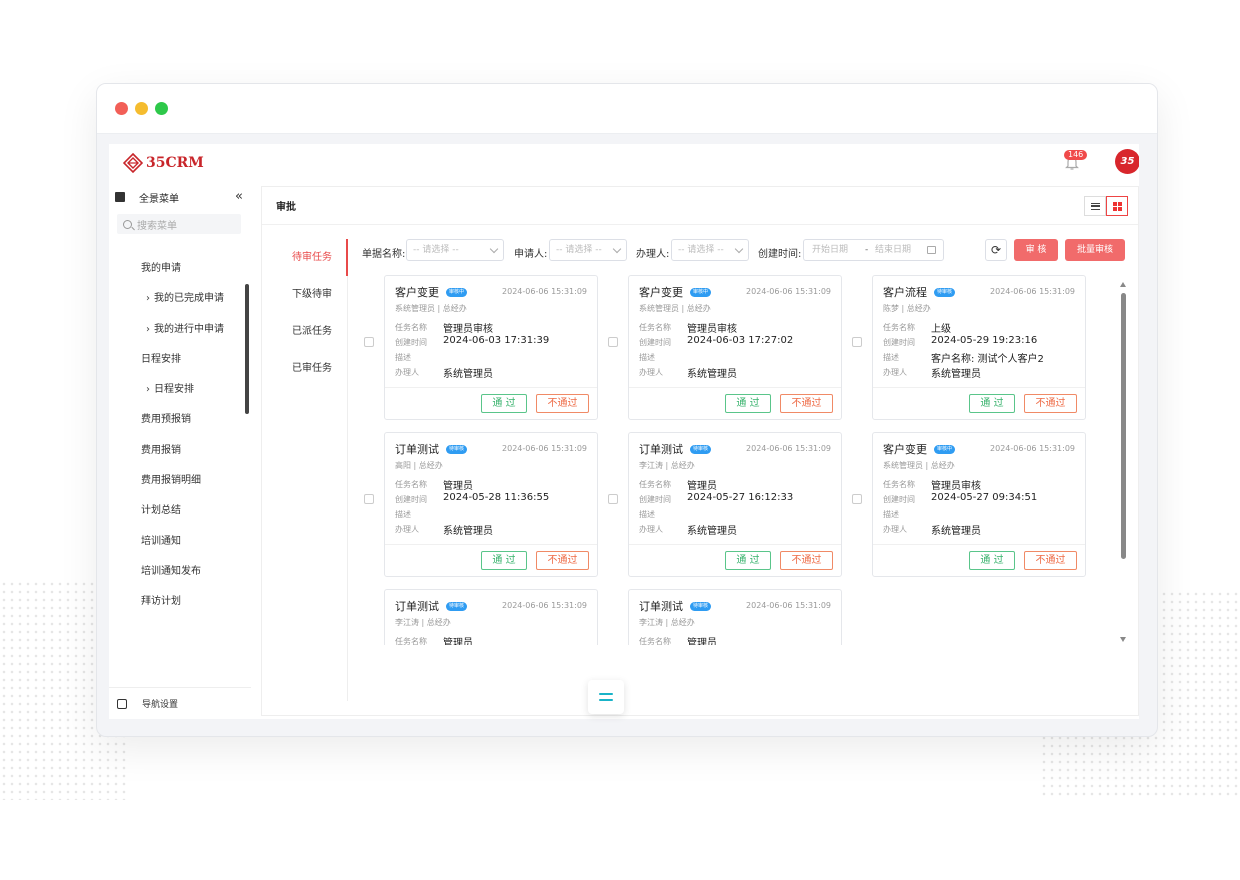  I want to click on card-divider, so click(735, 544).